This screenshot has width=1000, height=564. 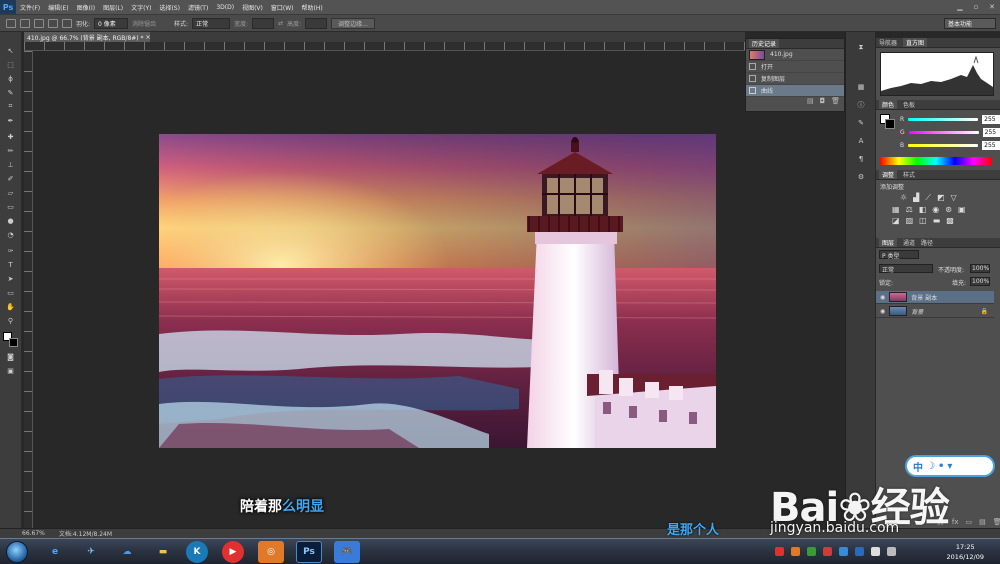 What do you see at coordinates (144, 23) in the screenshot?
I see `antialias-checkbox: 消除锯齿` at bounding box center [144, 23].